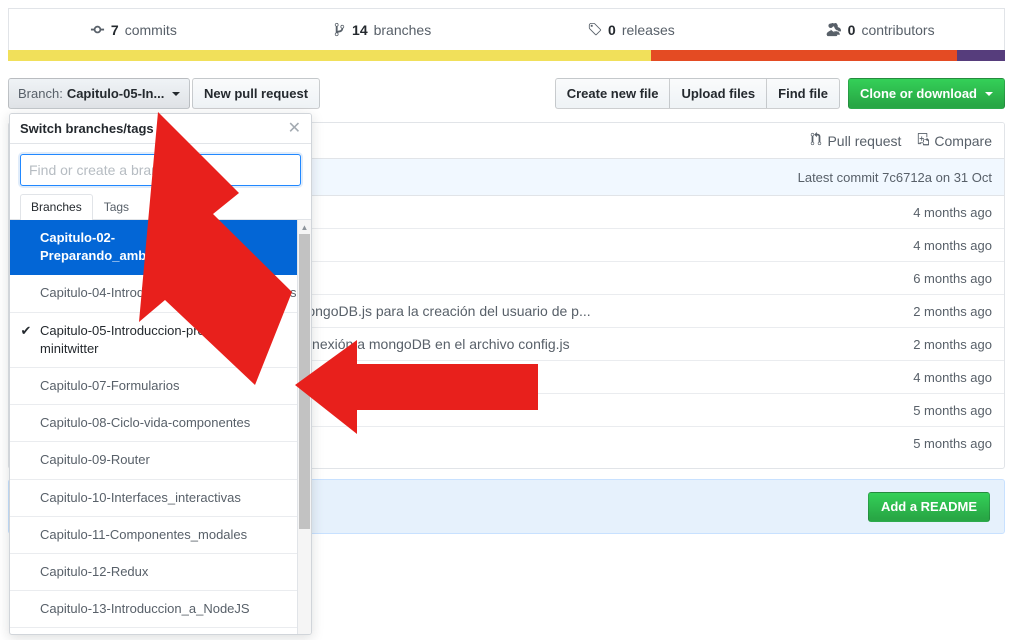 The width and height of the screenshot is (1013, 640). Describe the element at coordinates (26, 330) in the screenshot. I see `check-icon: ✔` at that location.